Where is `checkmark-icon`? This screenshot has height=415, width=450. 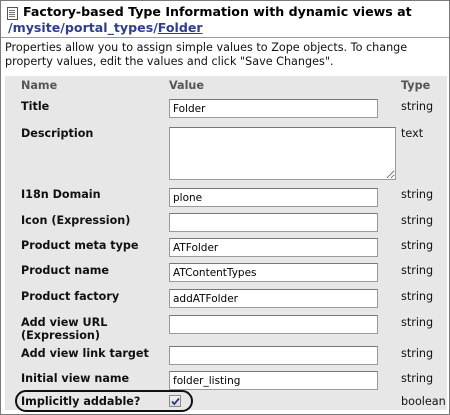 checkmark-icon is located at coordinates (175, 401).